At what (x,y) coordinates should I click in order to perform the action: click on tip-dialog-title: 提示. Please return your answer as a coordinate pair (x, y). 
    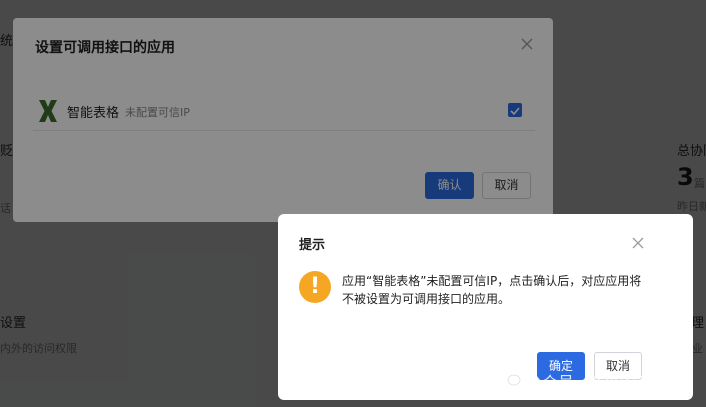
    Looking at the image, I should click on (312, 245).